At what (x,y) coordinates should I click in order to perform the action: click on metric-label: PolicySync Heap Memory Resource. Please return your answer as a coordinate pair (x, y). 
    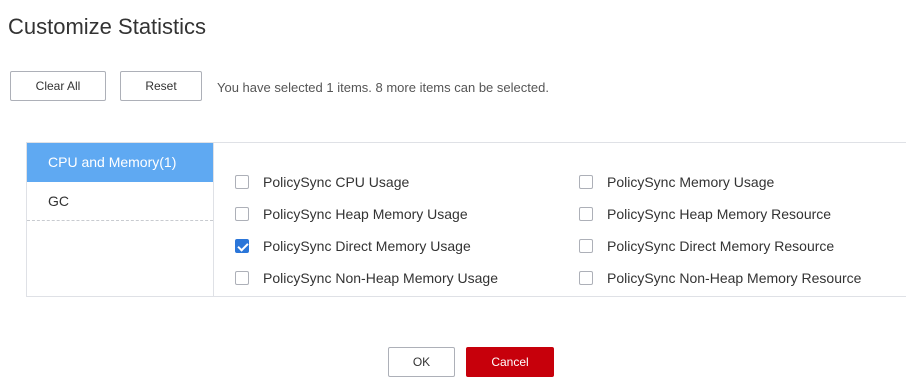
    Looking at the image, I should click on (719, 214).